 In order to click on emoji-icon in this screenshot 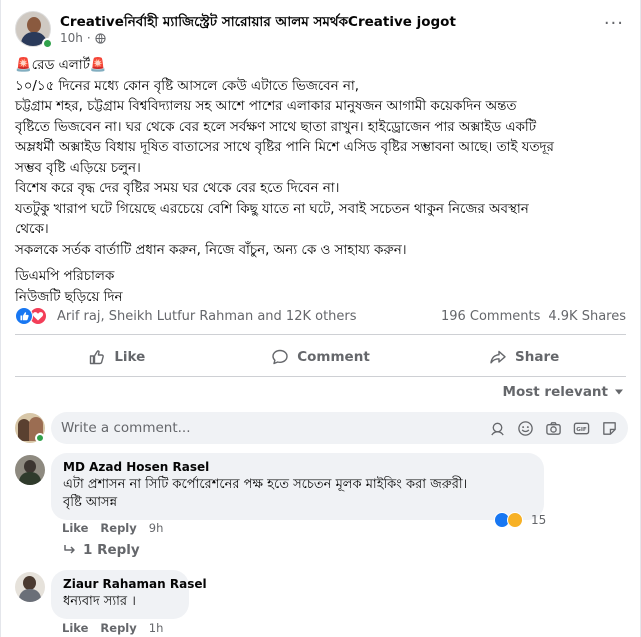, I will do `click(525, 428)`.